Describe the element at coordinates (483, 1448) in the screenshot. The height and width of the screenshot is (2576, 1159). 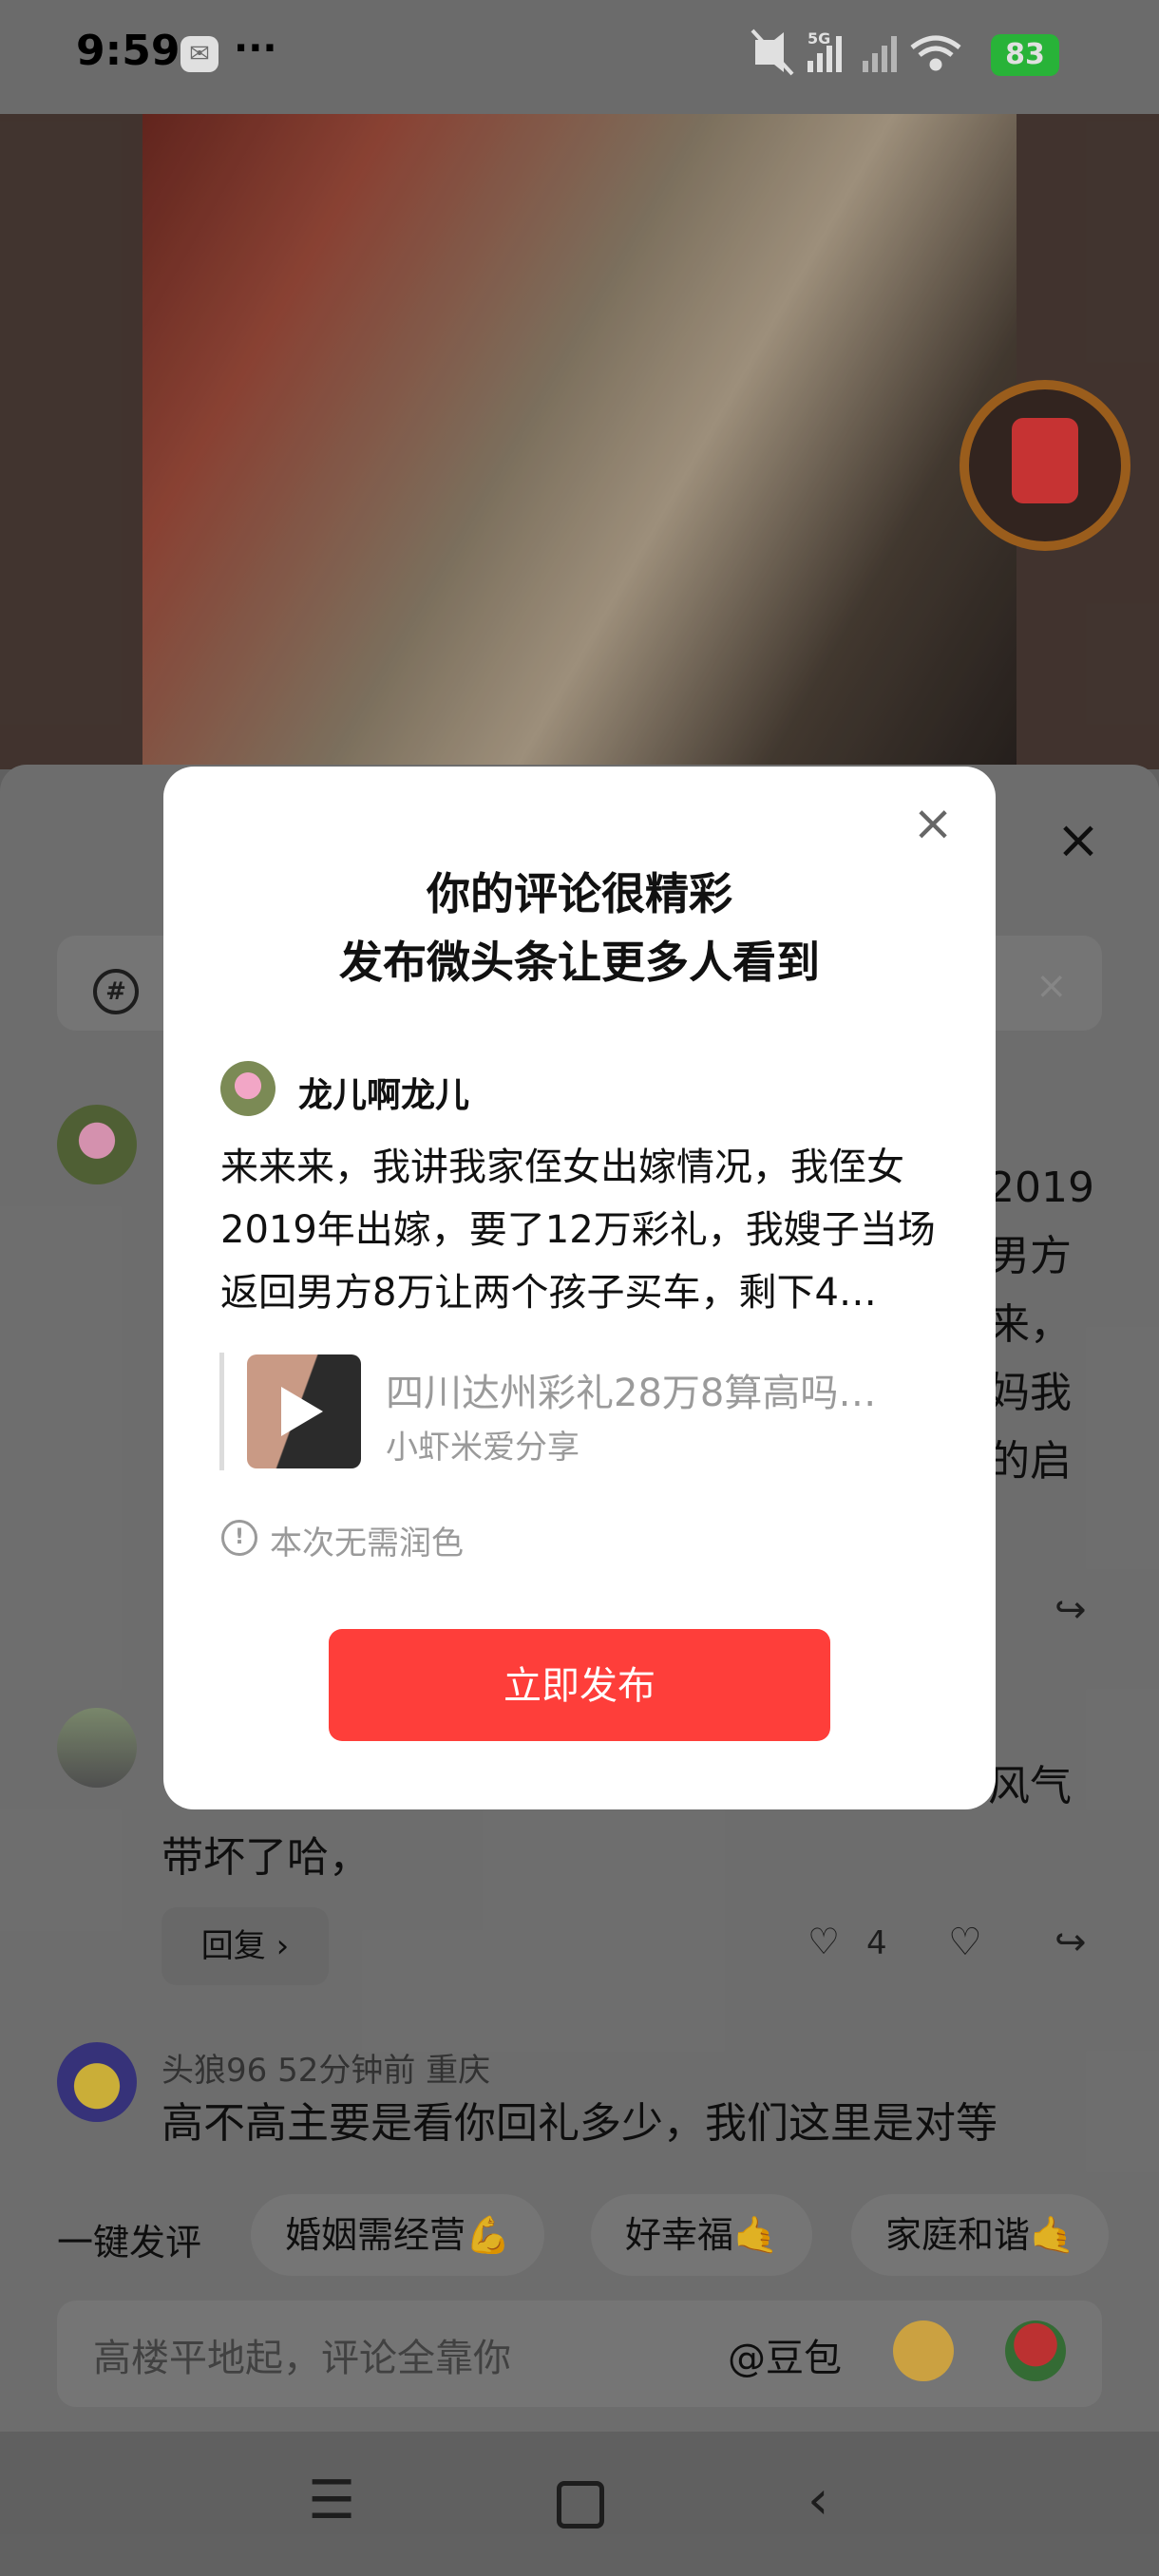
I see `linked-video-author: 小虾米爱分享` at that location.